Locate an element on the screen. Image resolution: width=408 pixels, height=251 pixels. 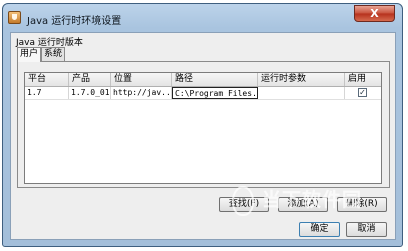
cell-runtime-params is located at coordinates (301, 93).